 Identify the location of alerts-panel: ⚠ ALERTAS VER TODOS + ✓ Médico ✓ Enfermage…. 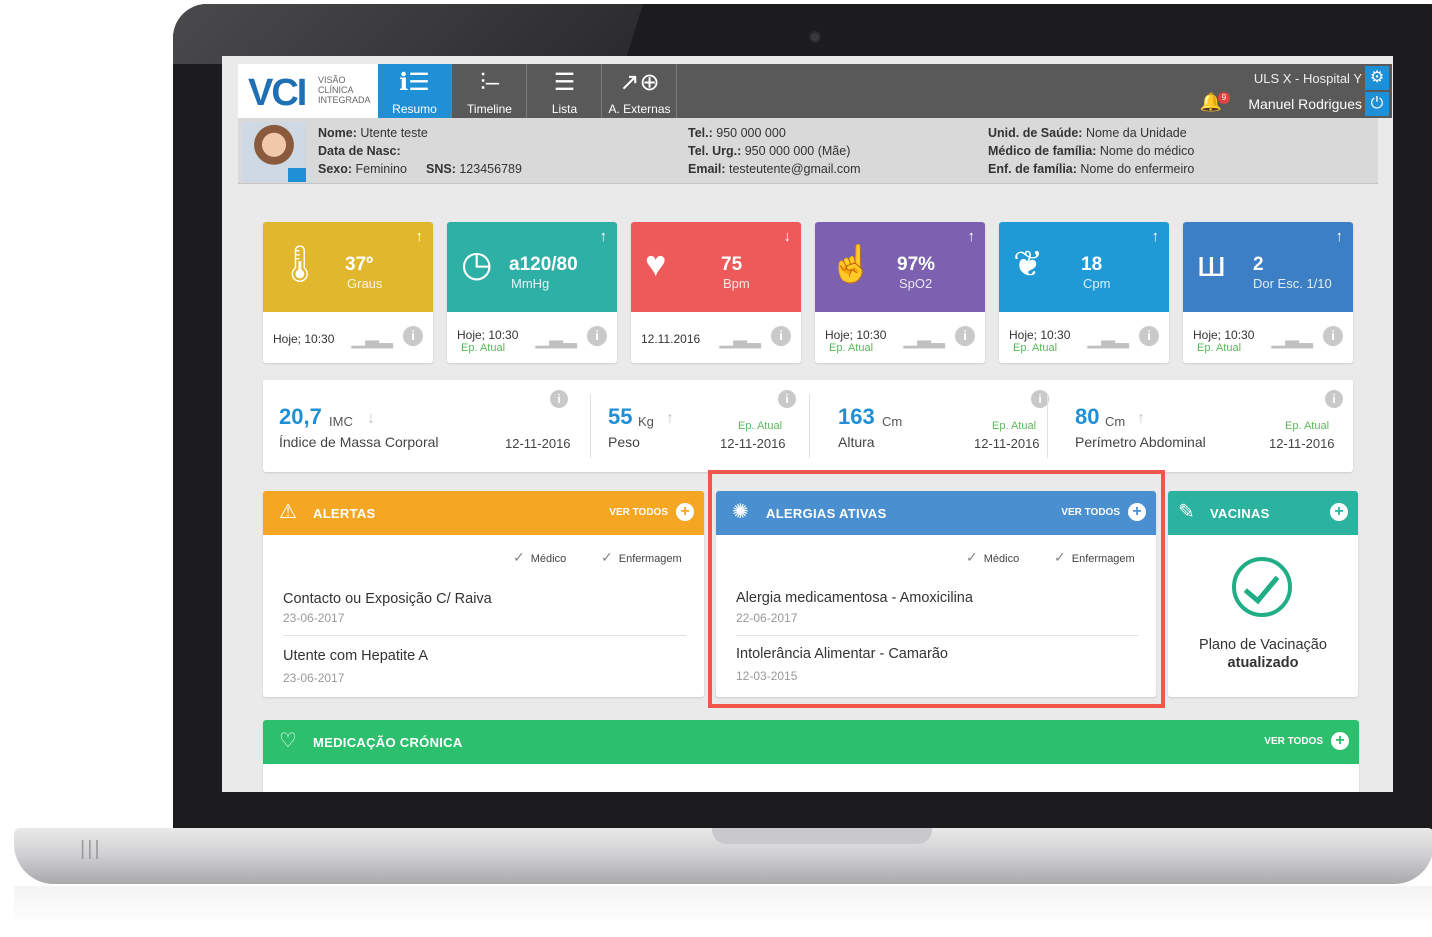
(483, 594).